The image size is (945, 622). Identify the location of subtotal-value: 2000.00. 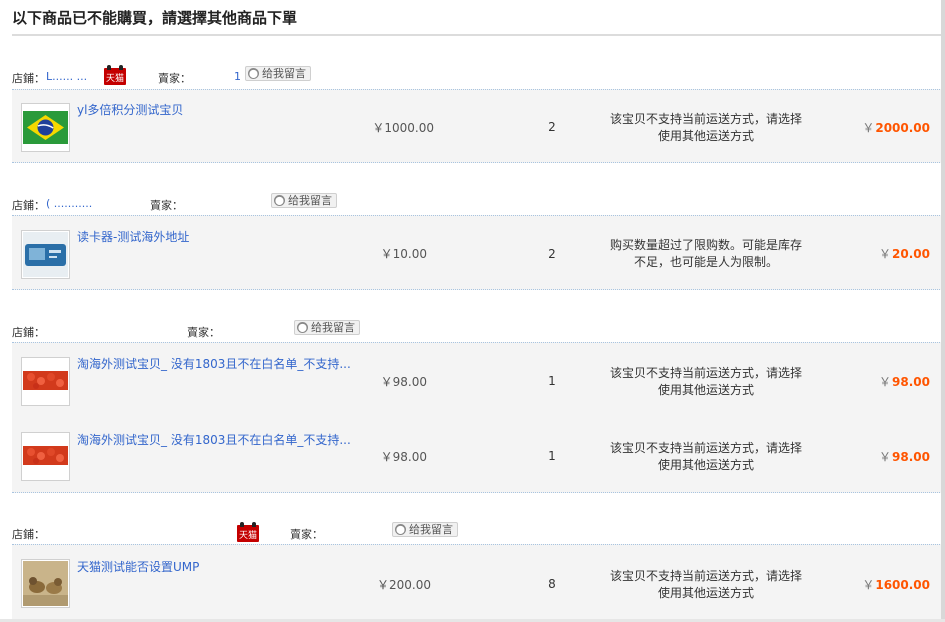
(902, 128).